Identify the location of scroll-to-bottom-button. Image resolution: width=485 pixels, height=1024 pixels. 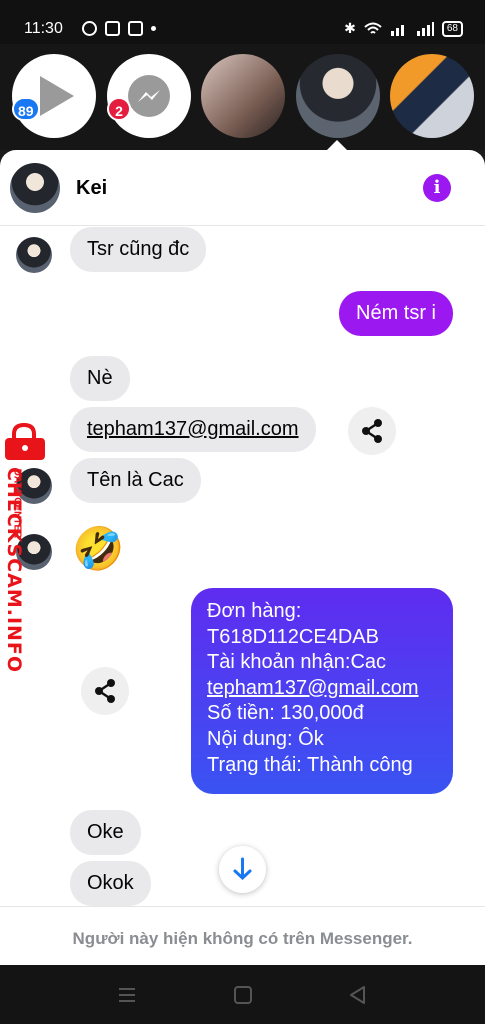
(242, 869).